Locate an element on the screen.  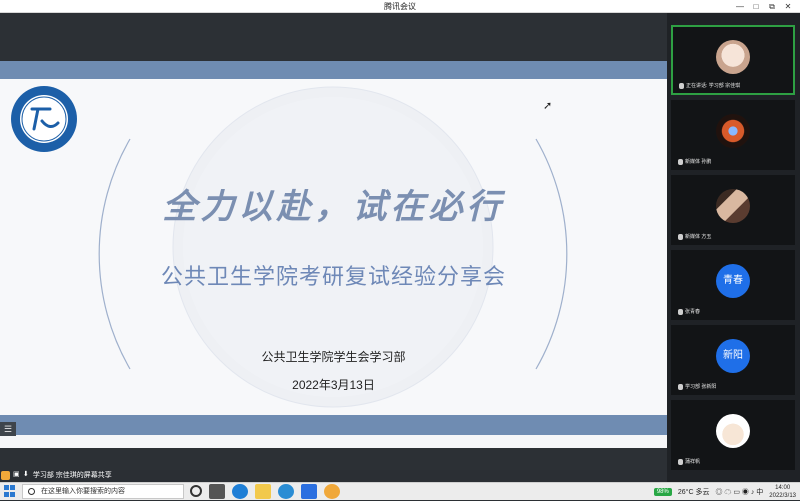
ie-icon is located at coordinates (286, 491).